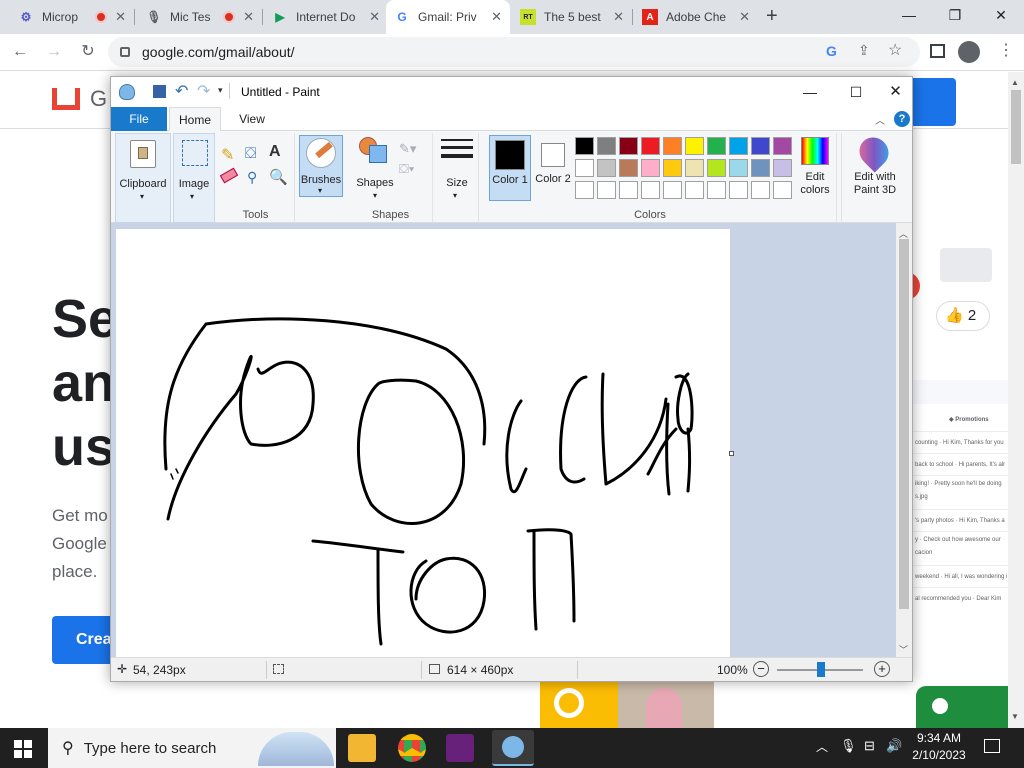 This screenshot has width=1024, height=768. What do you see at coordinates (895, 50) in the screenshot?
I see `bookmark-star-icon: ☆` at bounding box center [895, 50].